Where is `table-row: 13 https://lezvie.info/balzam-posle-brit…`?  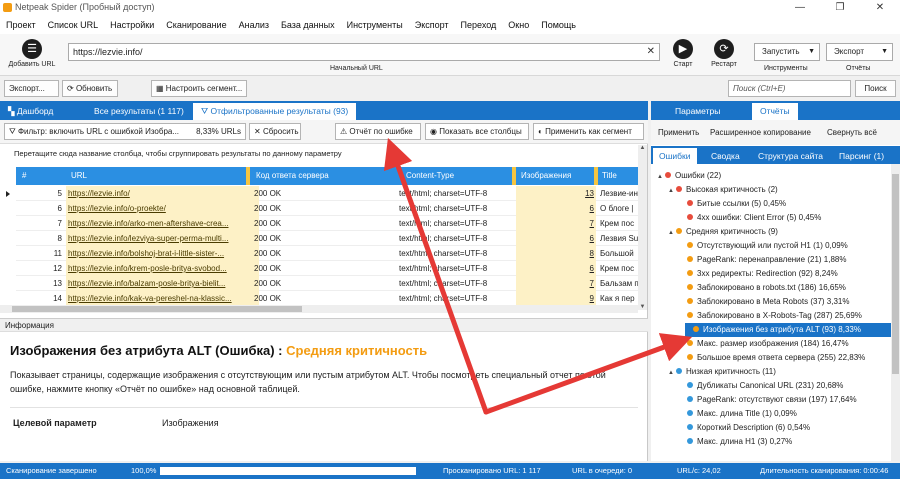
table-row: 13 https://lezvie.info/balzam-posle-brit… is located at coordinates (330, 283).